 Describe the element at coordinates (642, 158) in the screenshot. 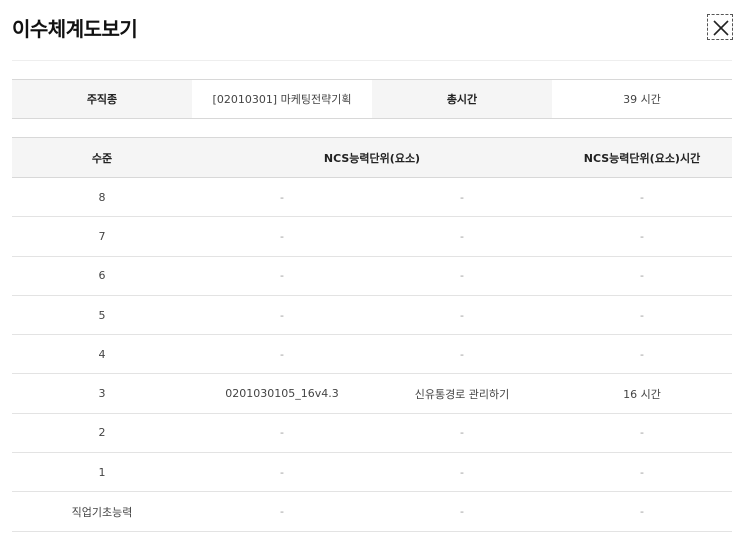

I see `header-hours: NCS능력단위(요소)시간` at that location.